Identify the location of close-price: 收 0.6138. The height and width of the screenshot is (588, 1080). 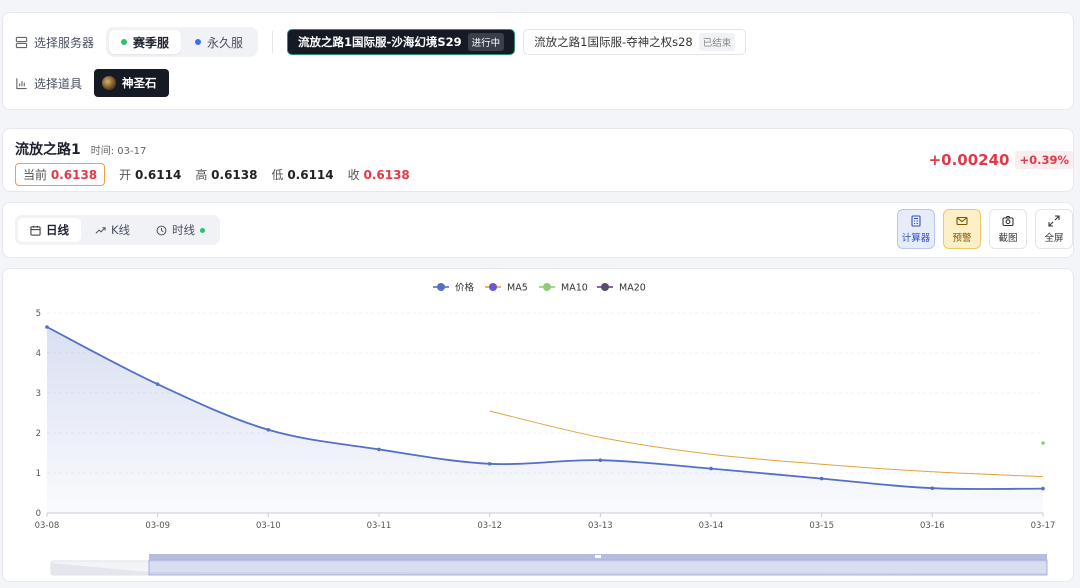
(378, 175).